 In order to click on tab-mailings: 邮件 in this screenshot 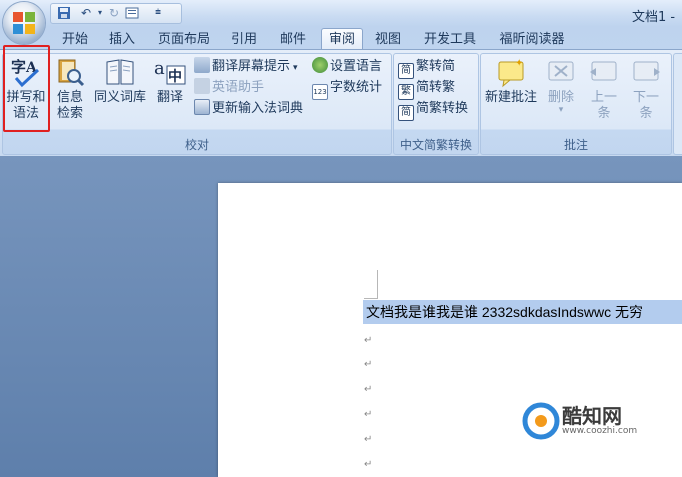, I will do `click(293, 39)`.